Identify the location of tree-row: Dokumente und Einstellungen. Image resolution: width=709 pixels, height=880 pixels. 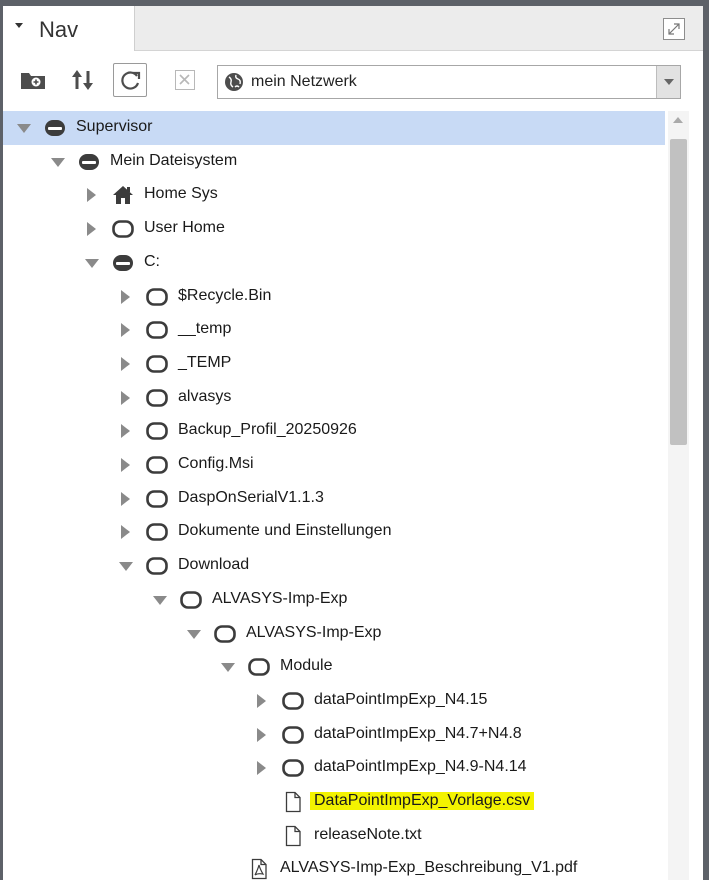
(334, 532).